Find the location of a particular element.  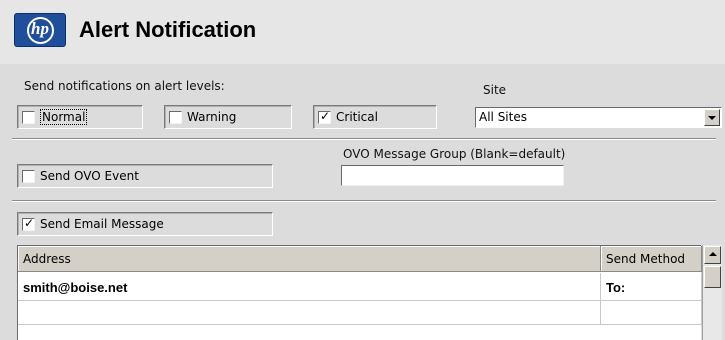

send-email-label: Send Email Message is located at coordinates (102, 224).